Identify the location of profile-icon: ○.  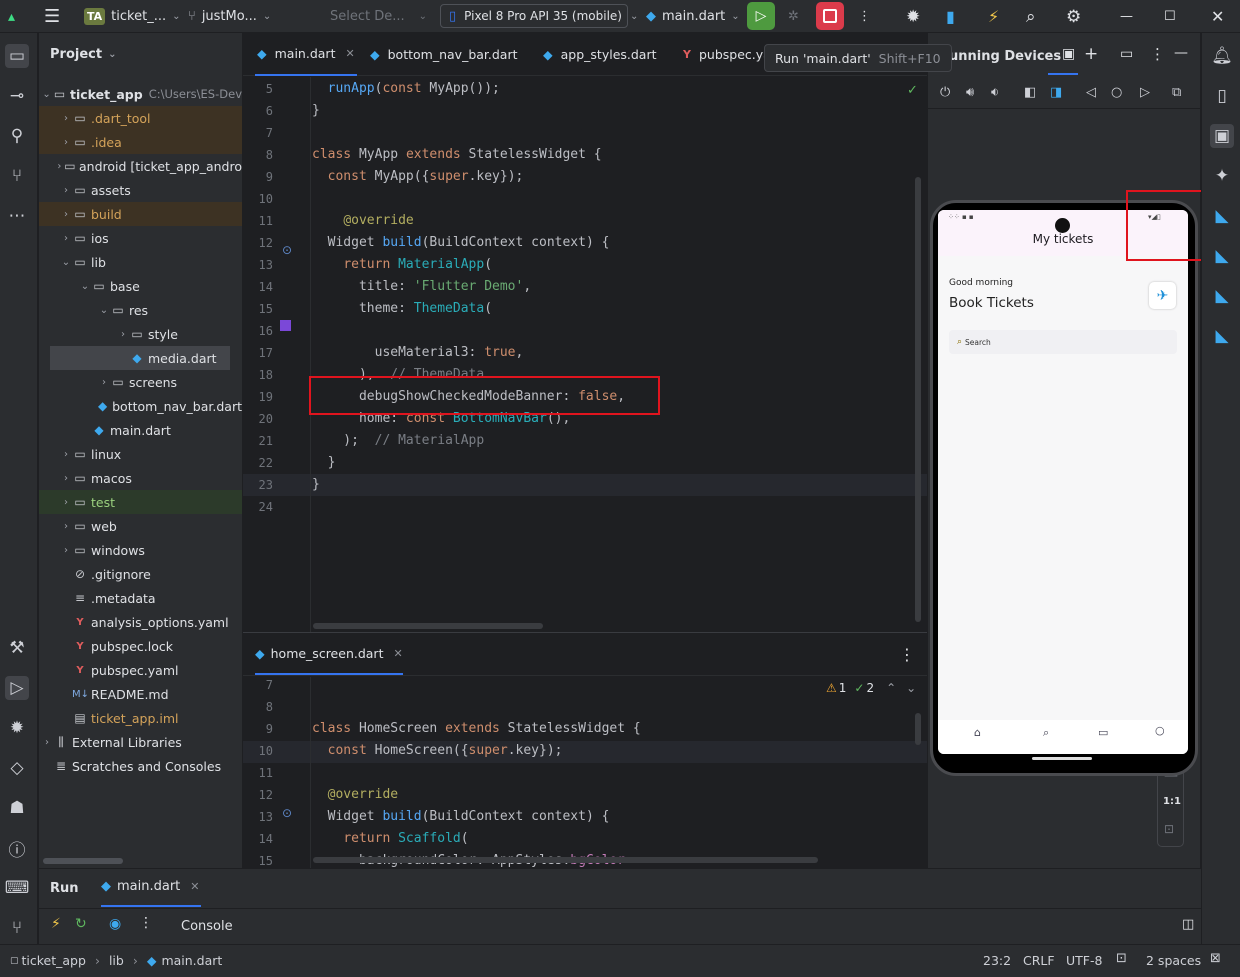
(1160, 730).